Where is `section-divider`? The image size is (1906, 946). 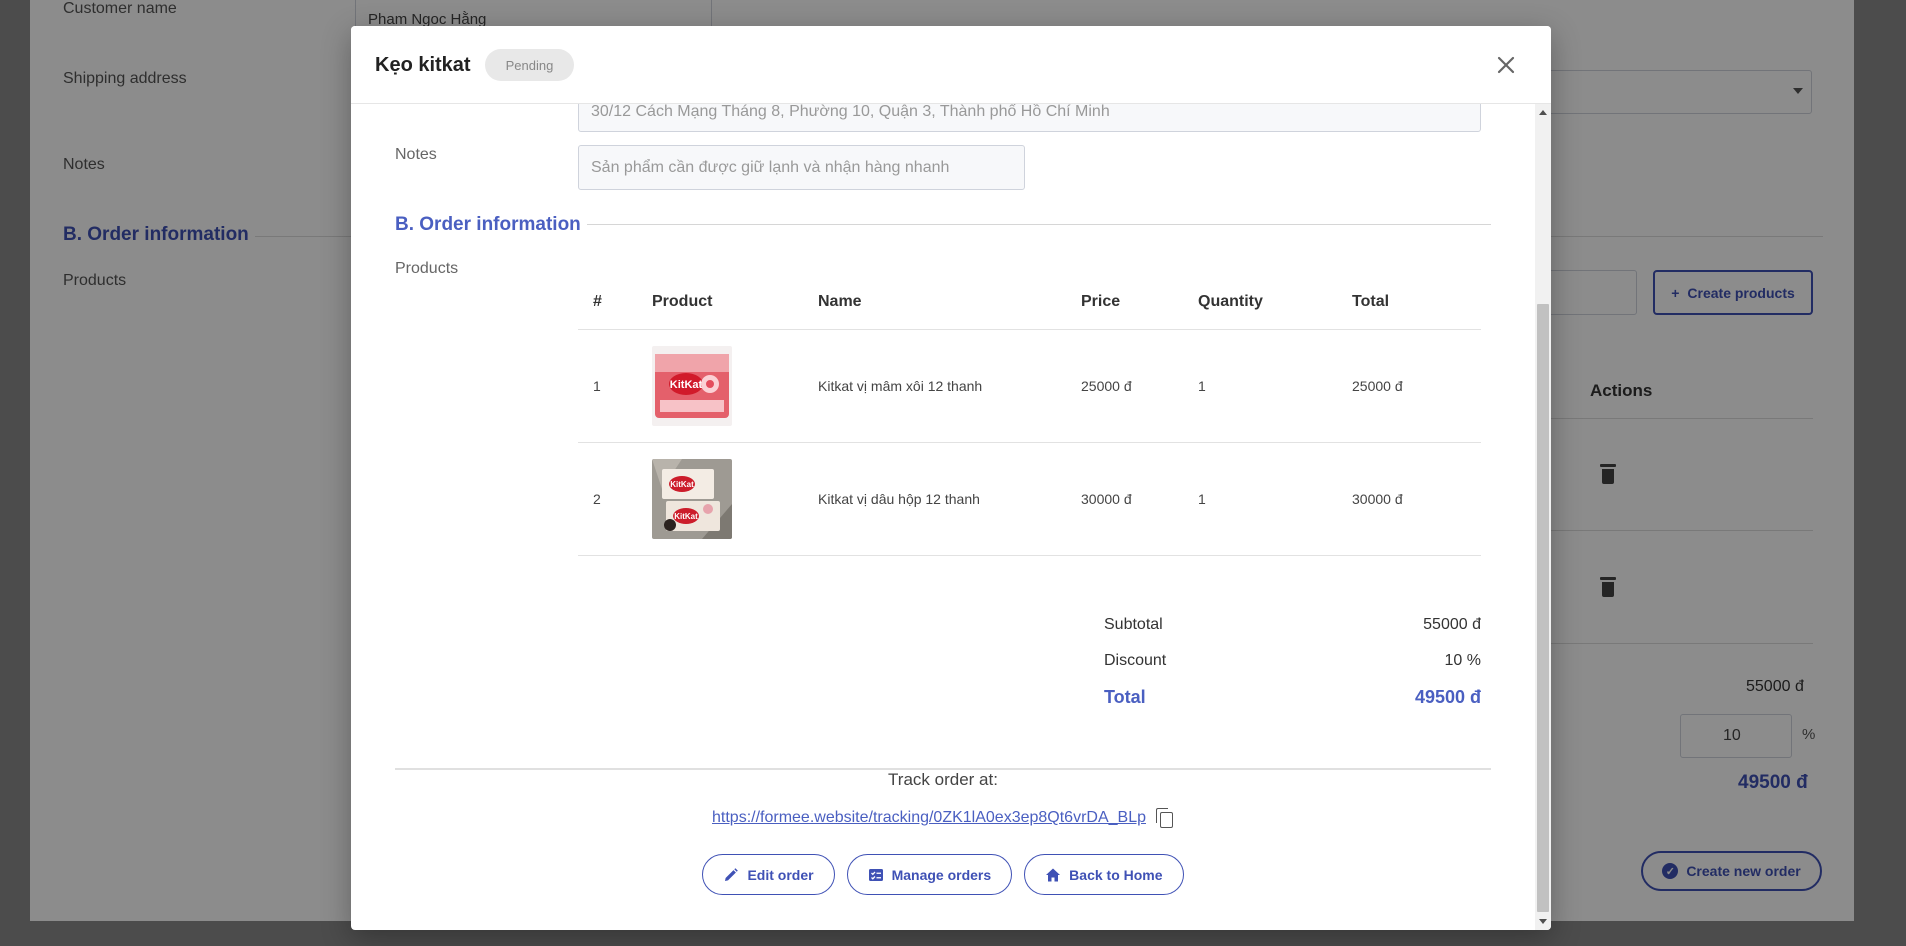
section-divider is located at coordinates (1039, 224).